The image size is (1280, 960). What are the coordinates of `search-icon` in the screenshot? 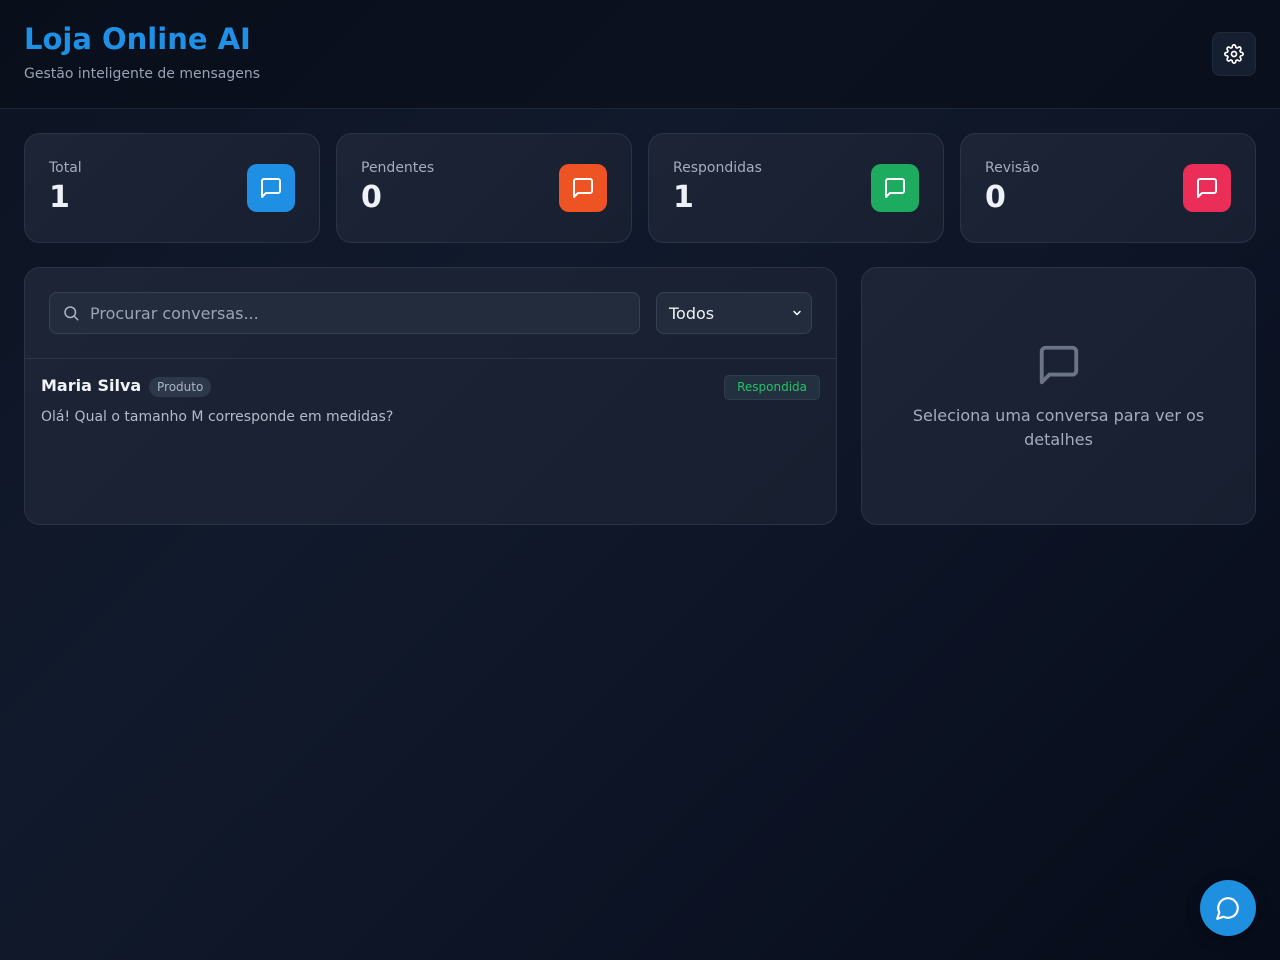 It's located at (71, 313).